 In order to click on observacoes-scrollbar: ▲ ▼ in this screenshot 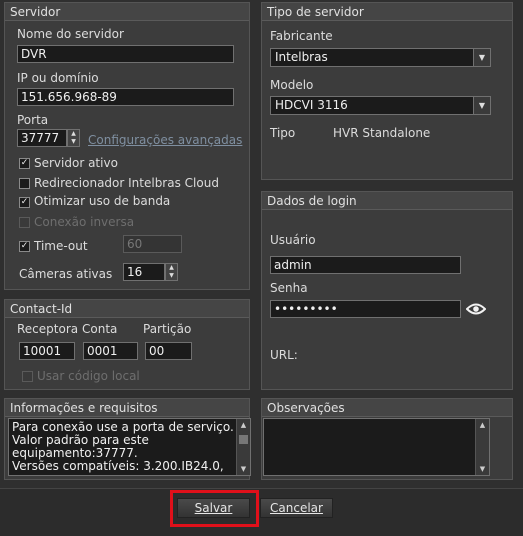, I will do `click(482, 447)`.